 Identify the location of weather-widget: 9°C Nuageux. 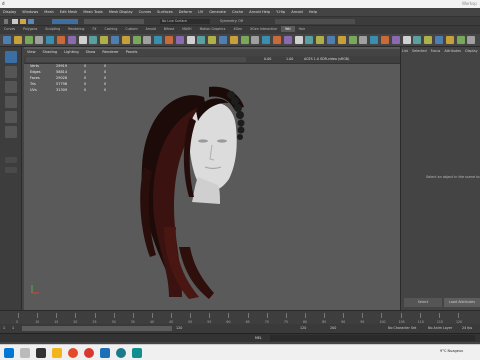
(451, 351).